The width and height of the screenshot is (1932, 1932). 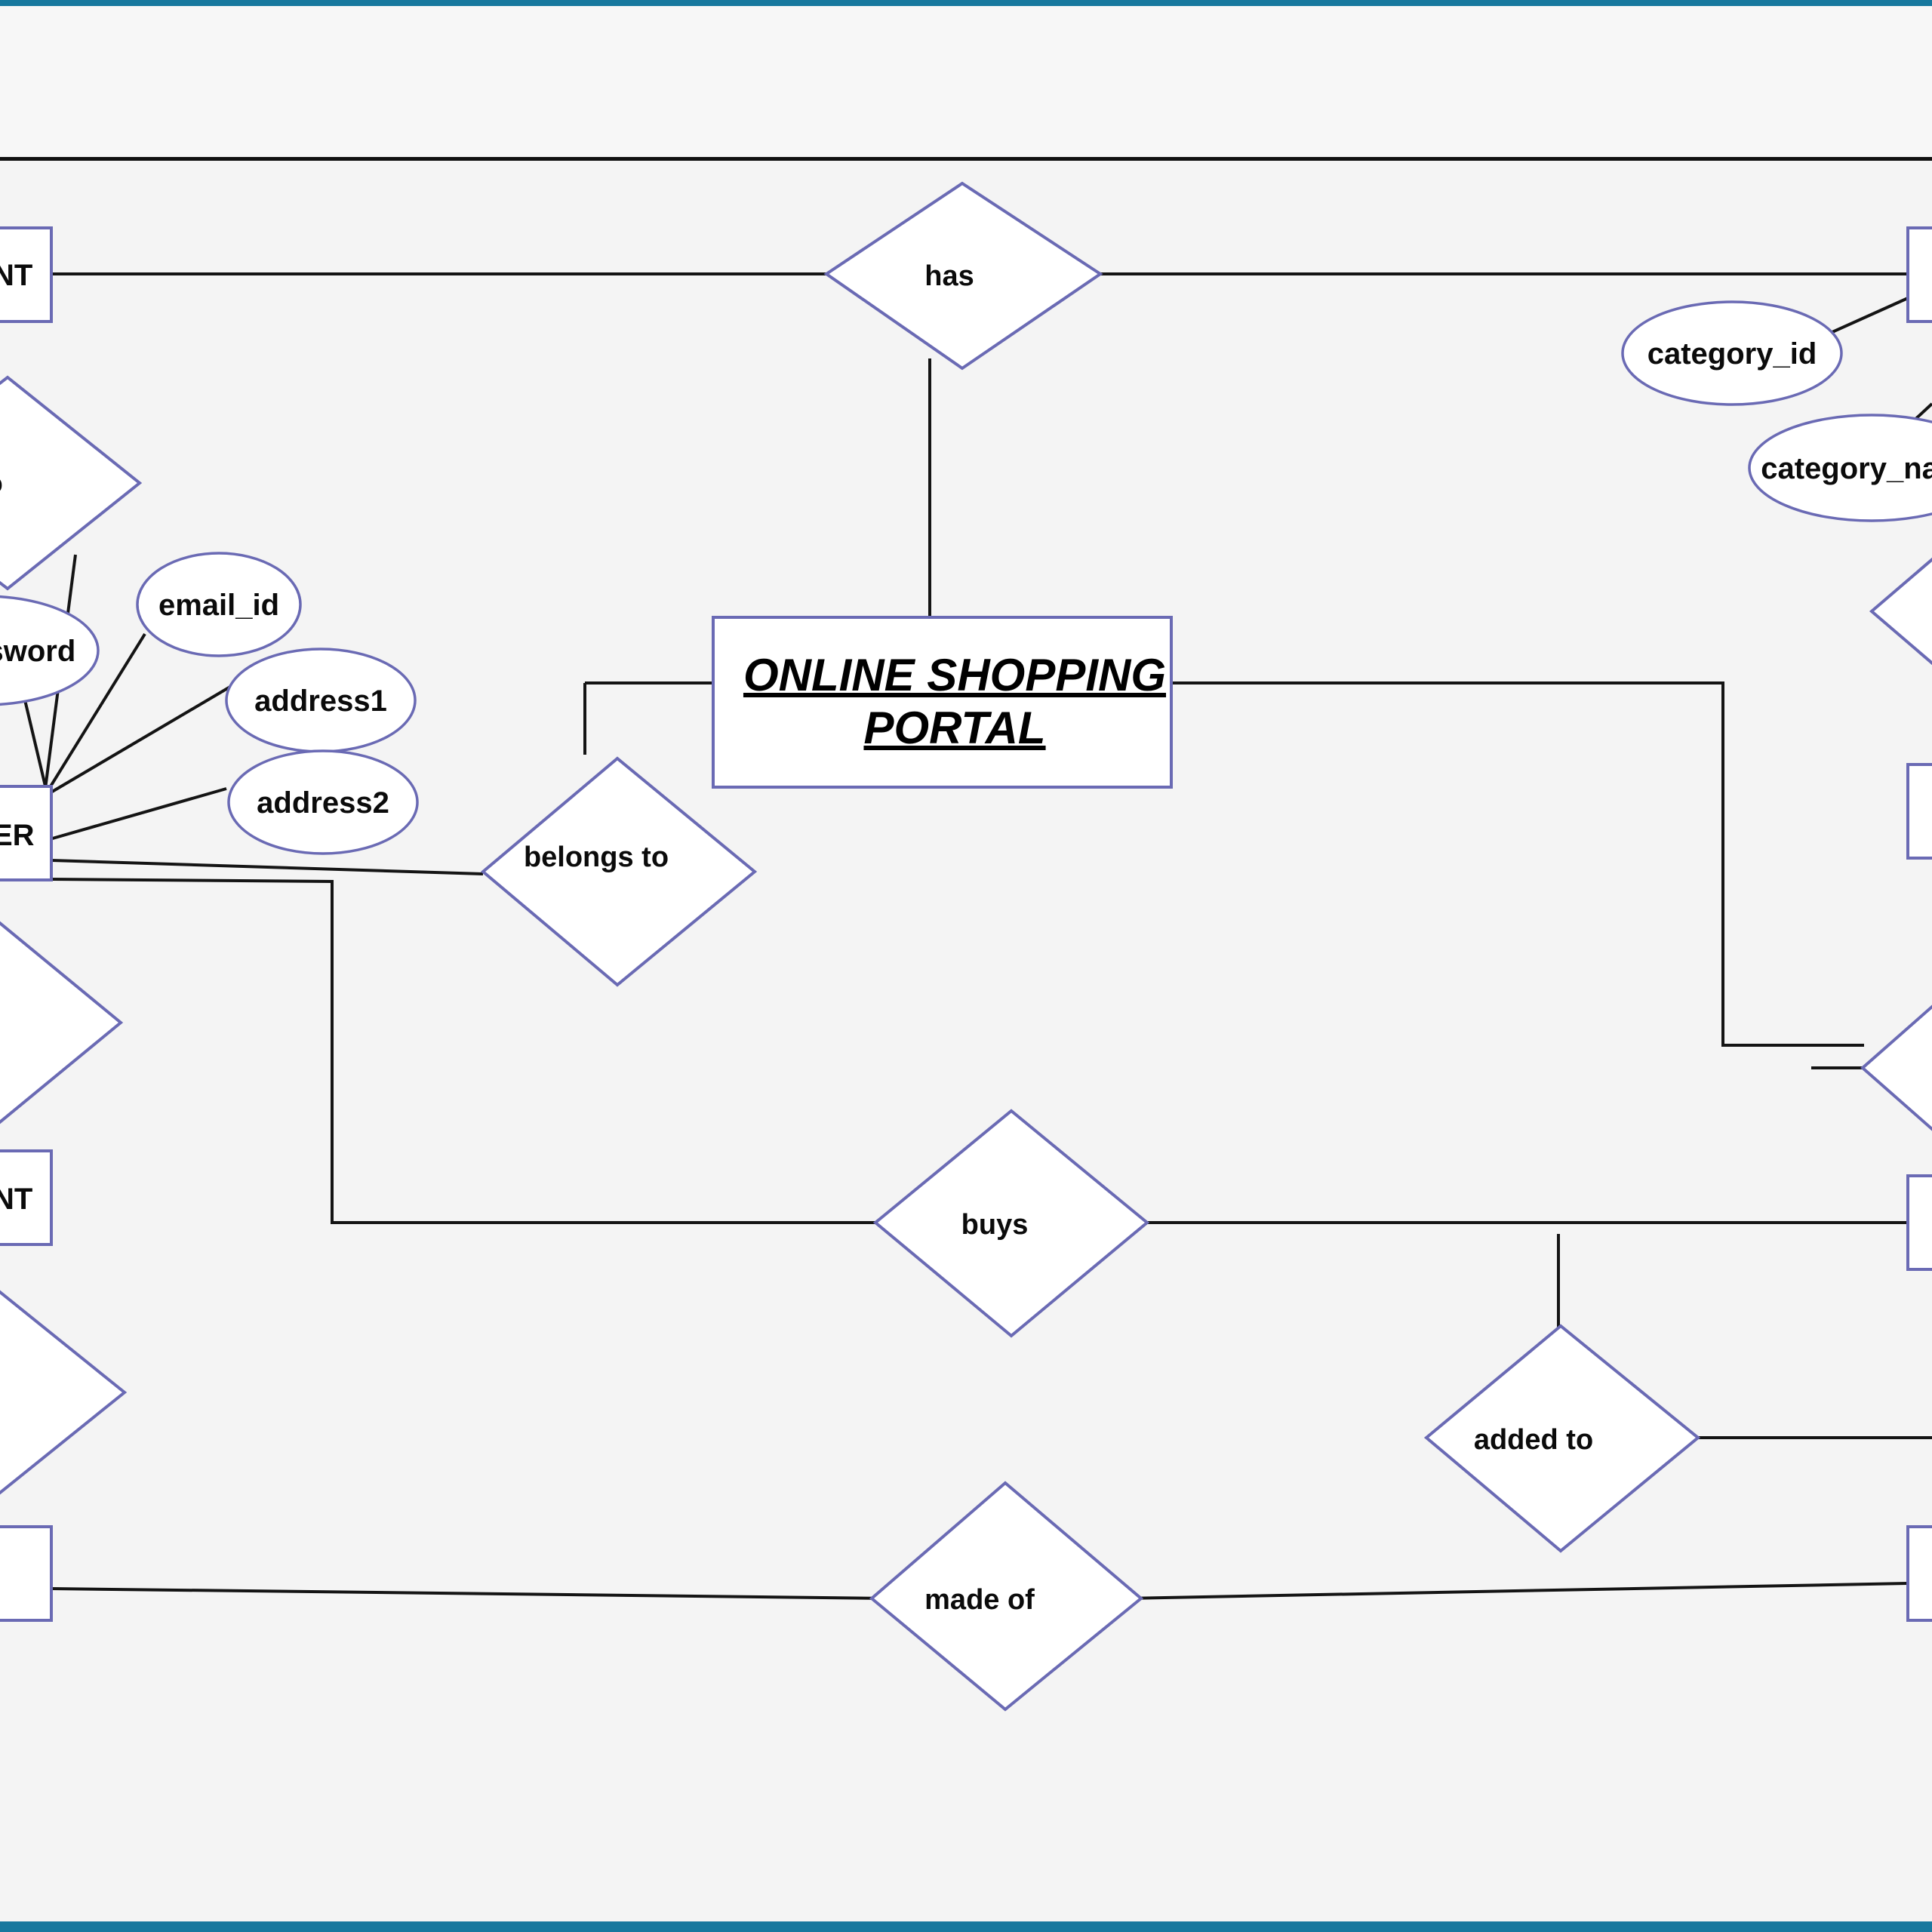 I want to click on entity-customer: ER, so click(x=26, y=833).